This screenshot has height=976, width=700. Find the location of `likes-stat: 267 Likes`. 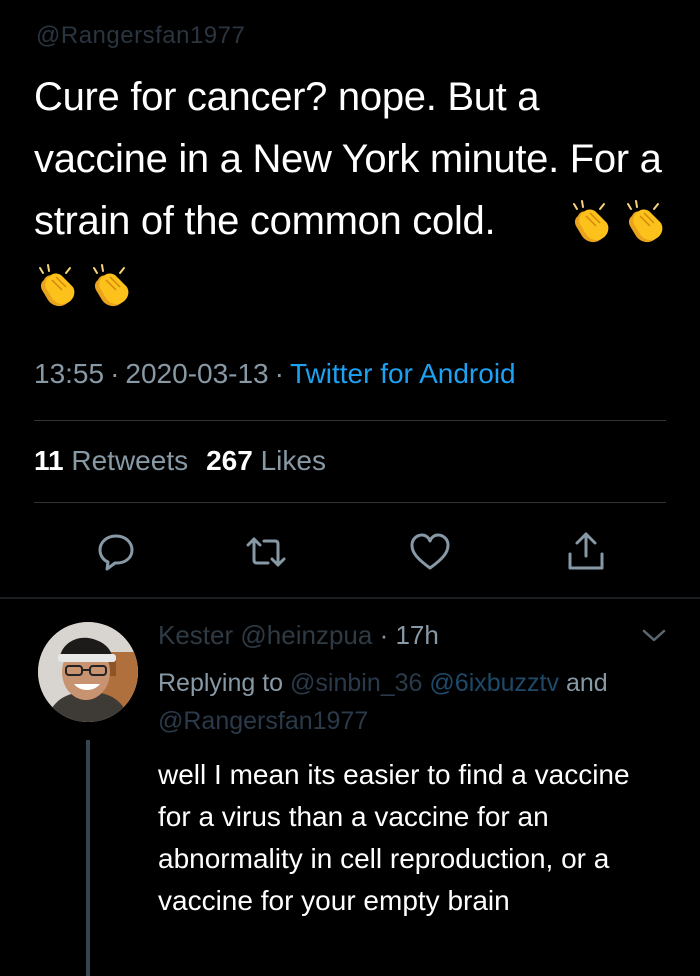

likes-stat: 267 Likes is located at coordinates (266, 460).